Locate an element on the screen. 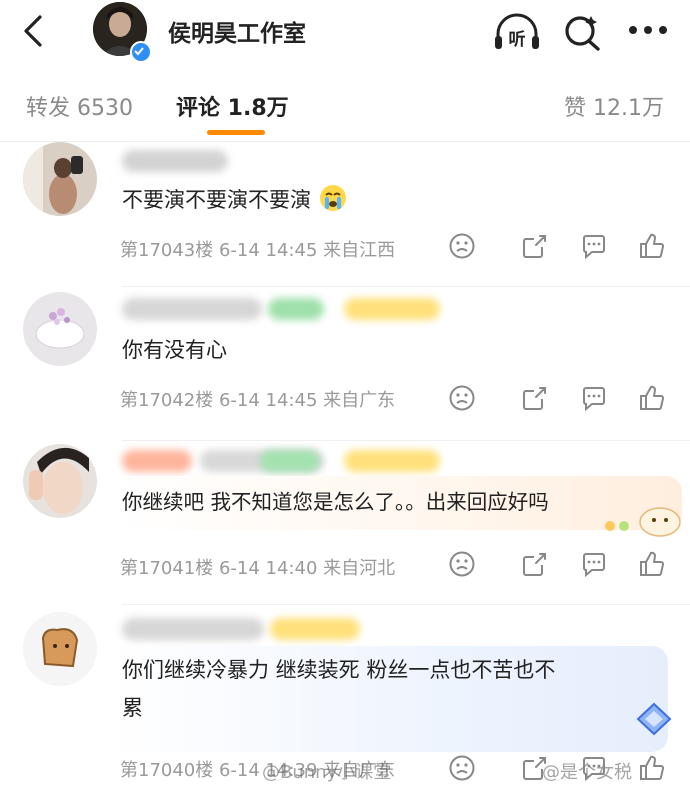 The width and height of the screenshot is (690, 791). cute-cat-decoration-icon is located at coordinates (643, 522).